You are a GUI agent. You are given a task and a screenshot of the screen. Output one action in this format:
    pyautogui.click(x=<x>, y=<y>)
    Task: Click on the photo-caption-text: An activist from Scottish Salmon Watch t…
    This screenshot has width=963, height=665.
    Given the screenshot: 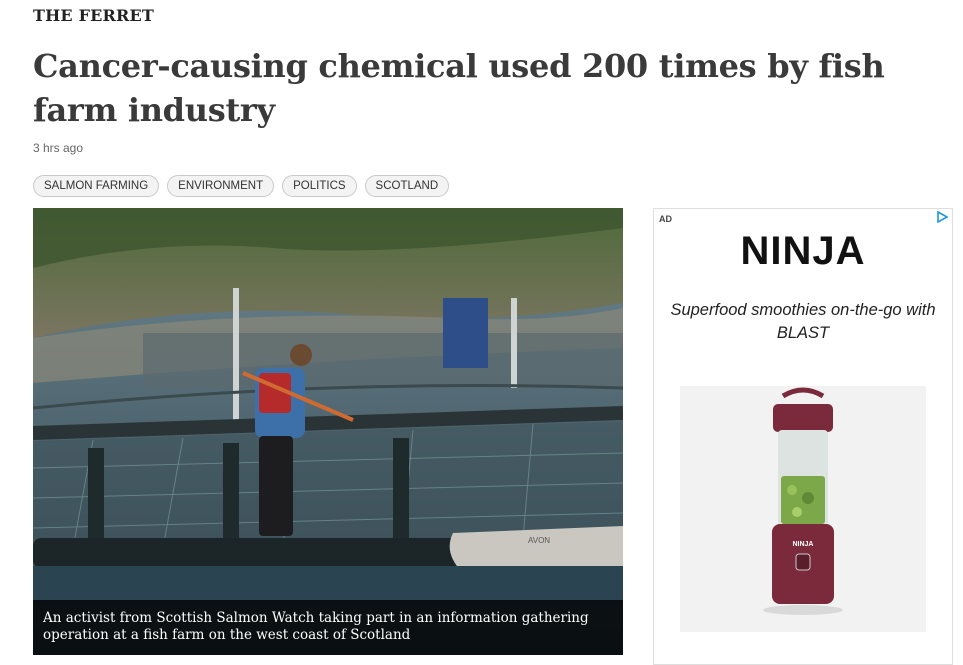 What is the action you would take?
    pyautogui.click(x=316, y=626)
    